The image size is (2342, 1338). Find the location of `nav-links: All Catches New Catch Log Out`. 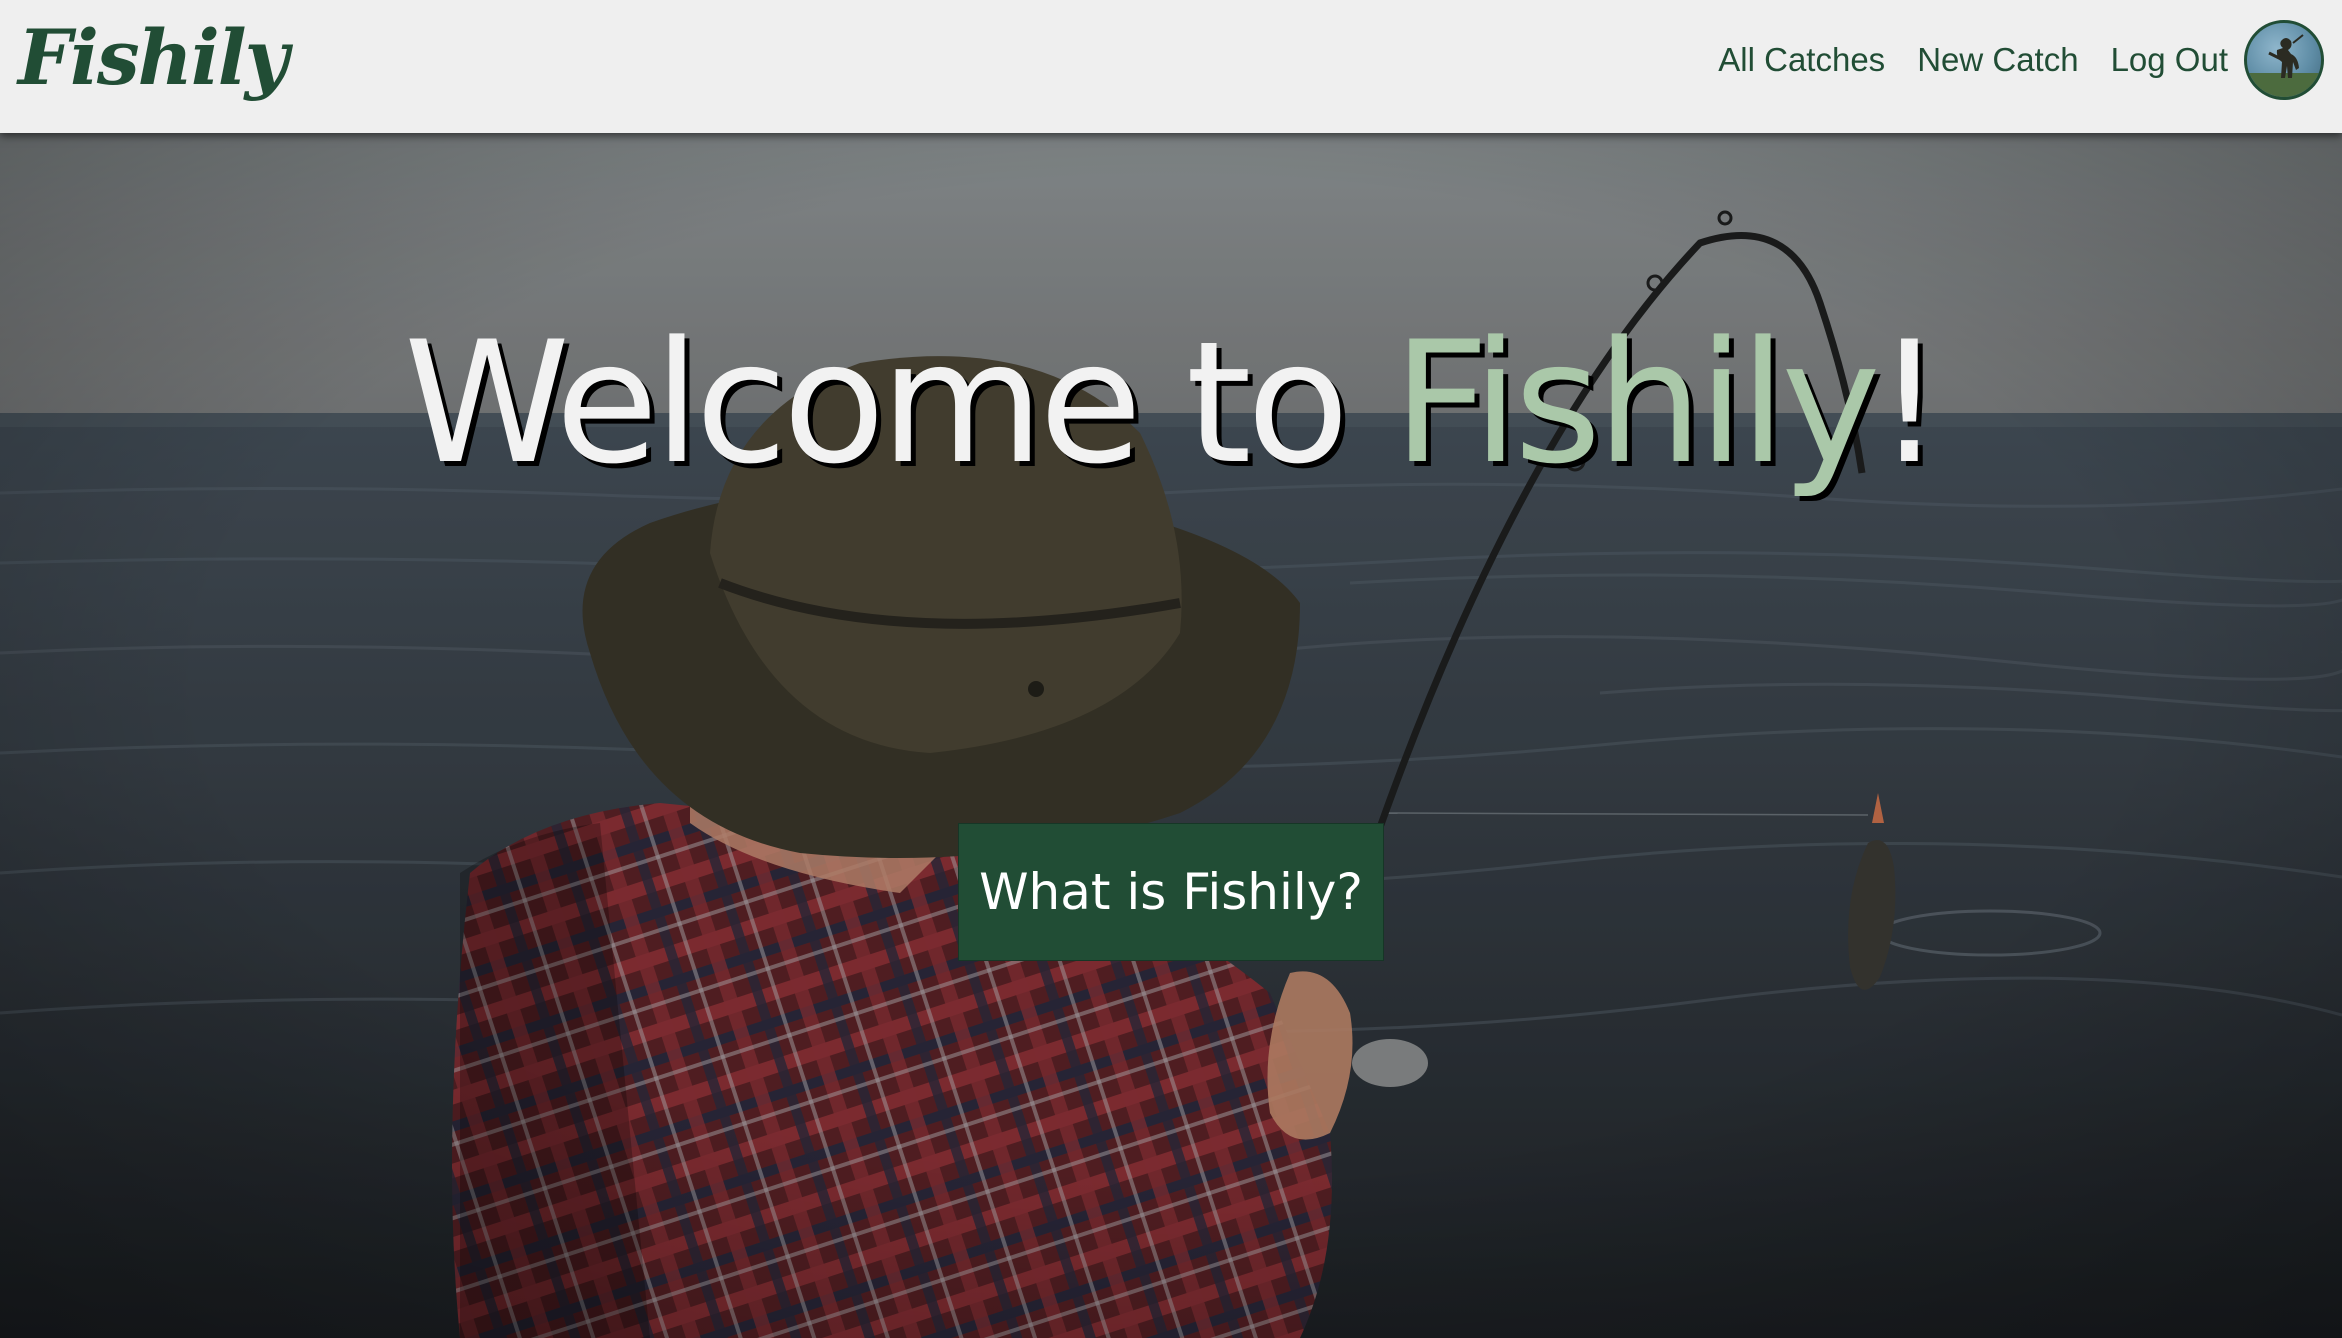

nav-links: All Catches New Catch Log Out is located at coordinates (2005, 60).